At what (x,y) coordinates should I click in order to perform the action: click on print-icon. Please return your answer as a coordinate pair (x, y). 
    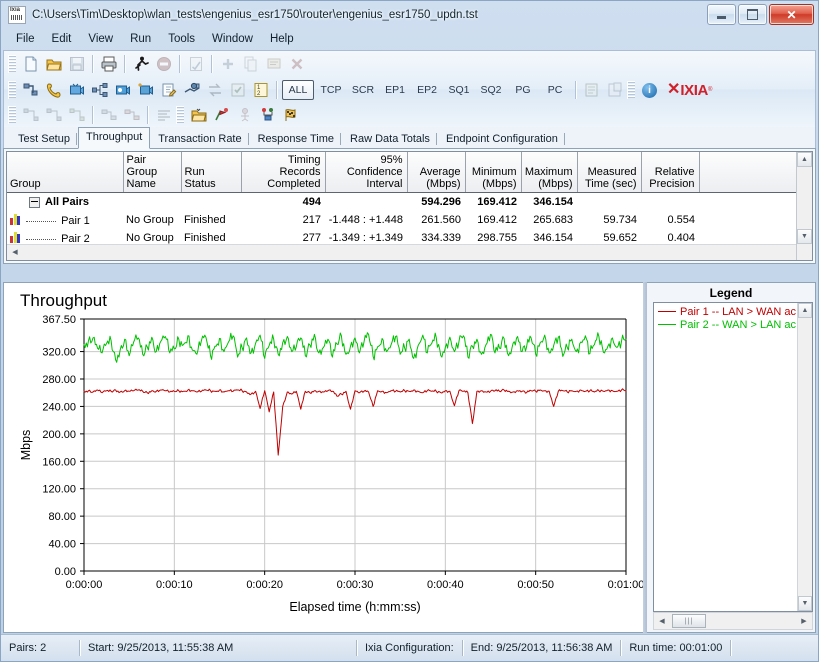
    Looking at the image, I should click on (108, 64).